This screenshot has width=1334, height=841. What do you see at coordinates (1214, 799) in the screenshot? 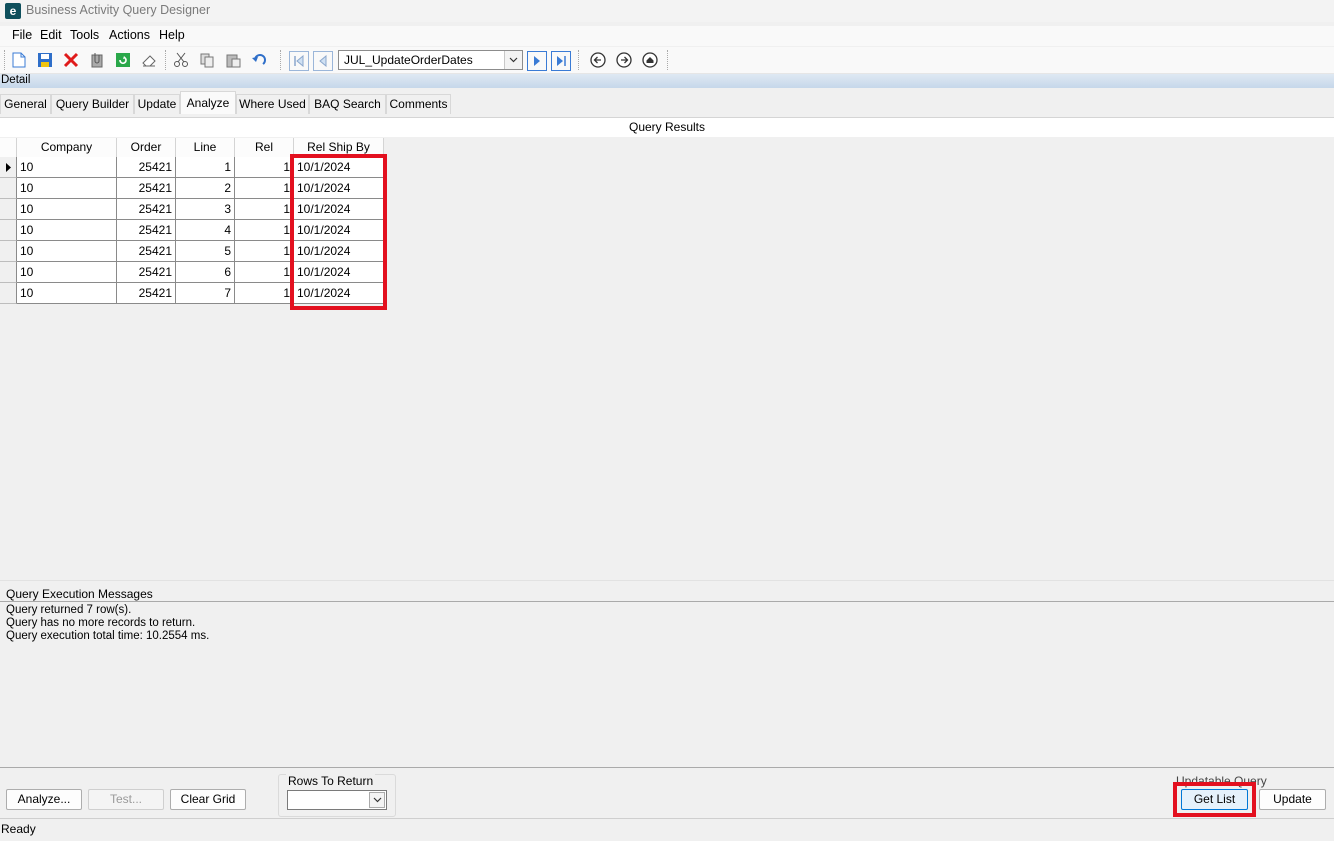
I see `get-list-button: Get List` at bounding box center [1214, 799].